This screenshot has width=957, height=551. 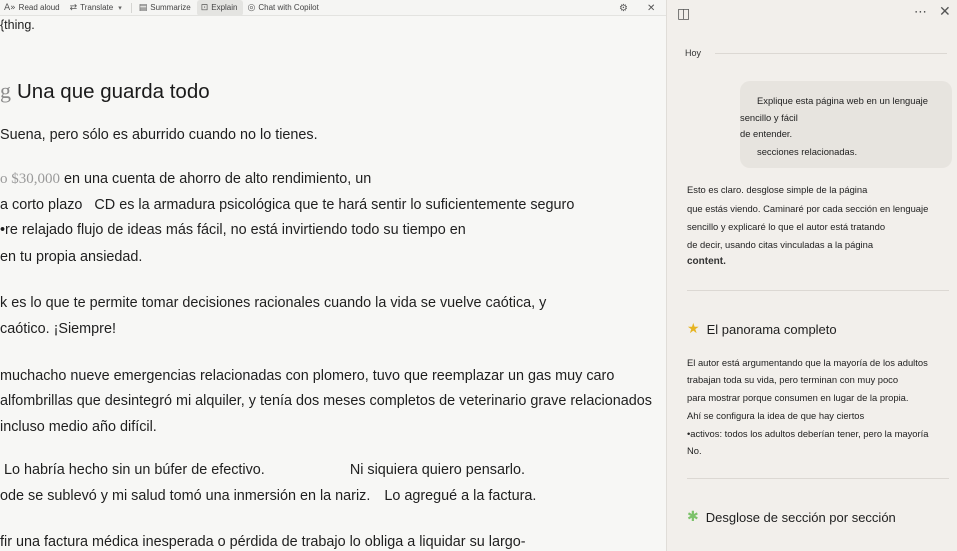 What do you see at coordinates (842, 100) in the screenshot?
I see `message-line: Explique esta página web en un lenguaje` at bounding box center [842, 100].